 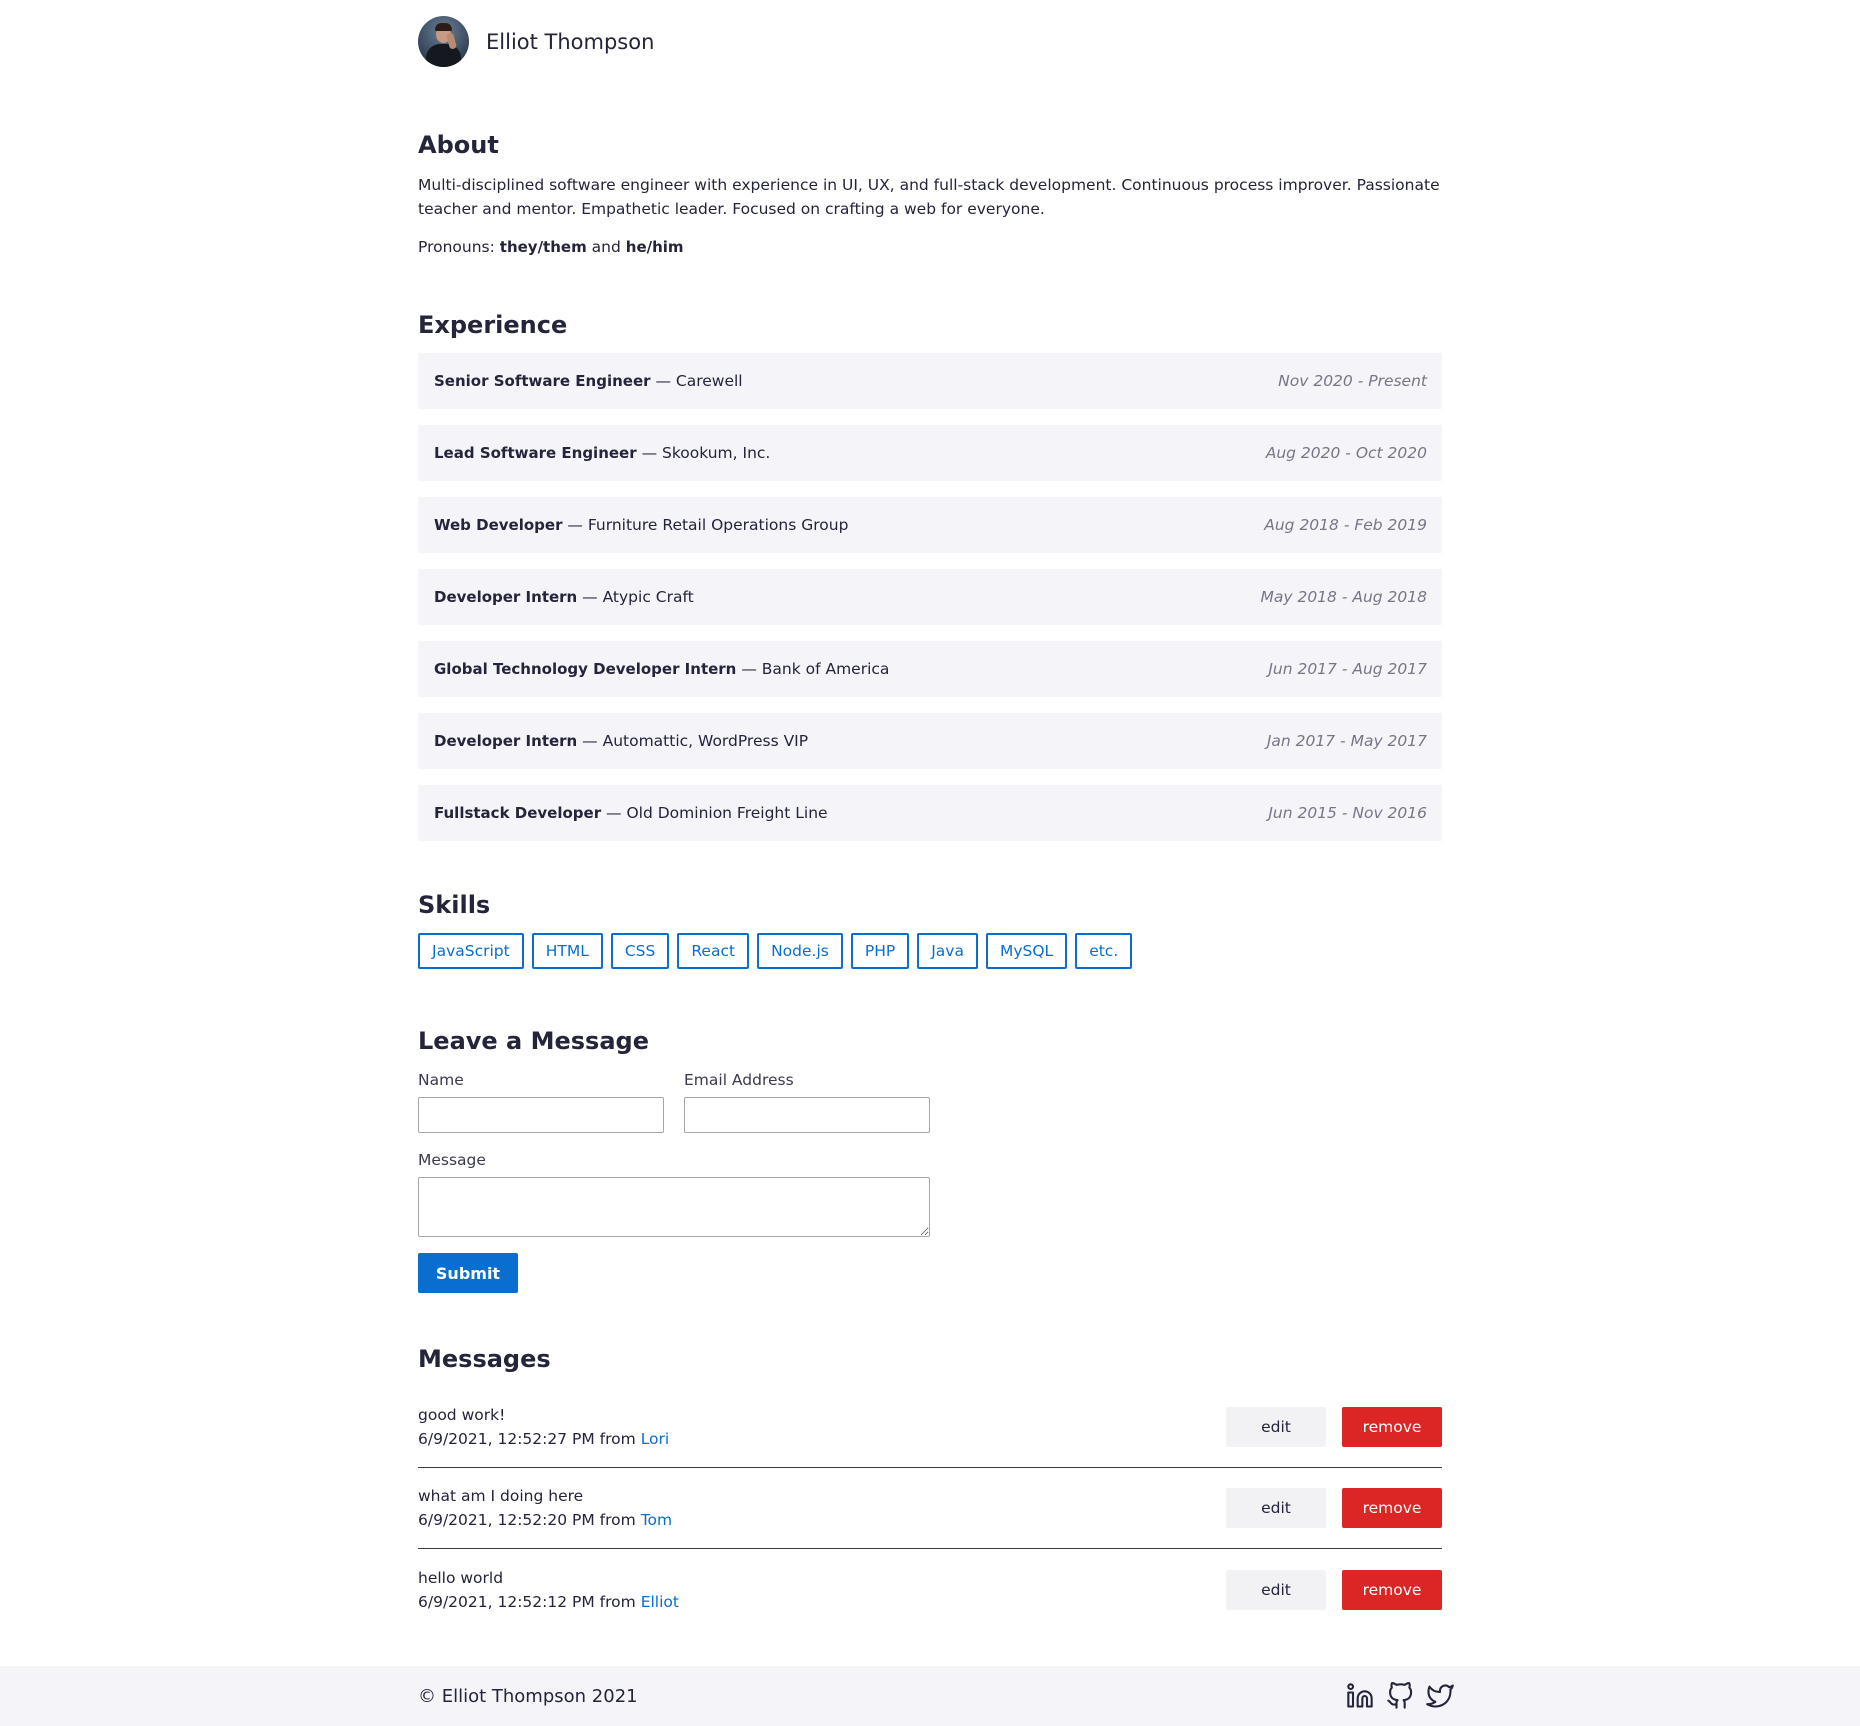 I want to click on experience-company: — Carewell, so click(x=699, y=381).